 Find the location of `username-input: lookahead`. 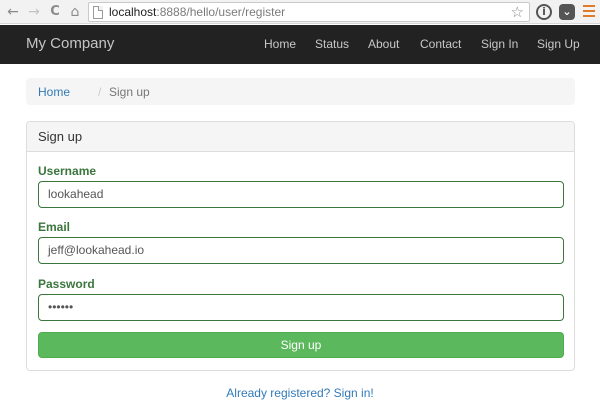

username-input: lookahead is located at coordinates (301, 194).